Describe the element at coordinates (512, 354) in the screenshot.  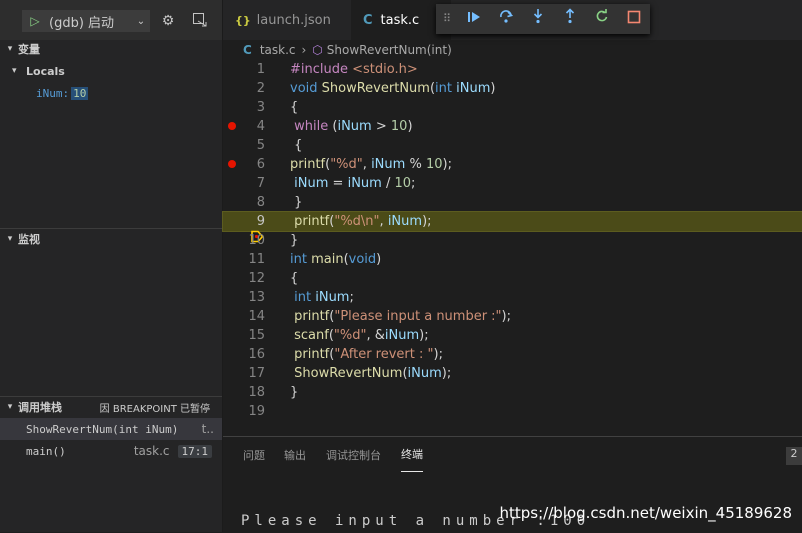
I see `code-line: 16 printf("After revert : ");` at that location.